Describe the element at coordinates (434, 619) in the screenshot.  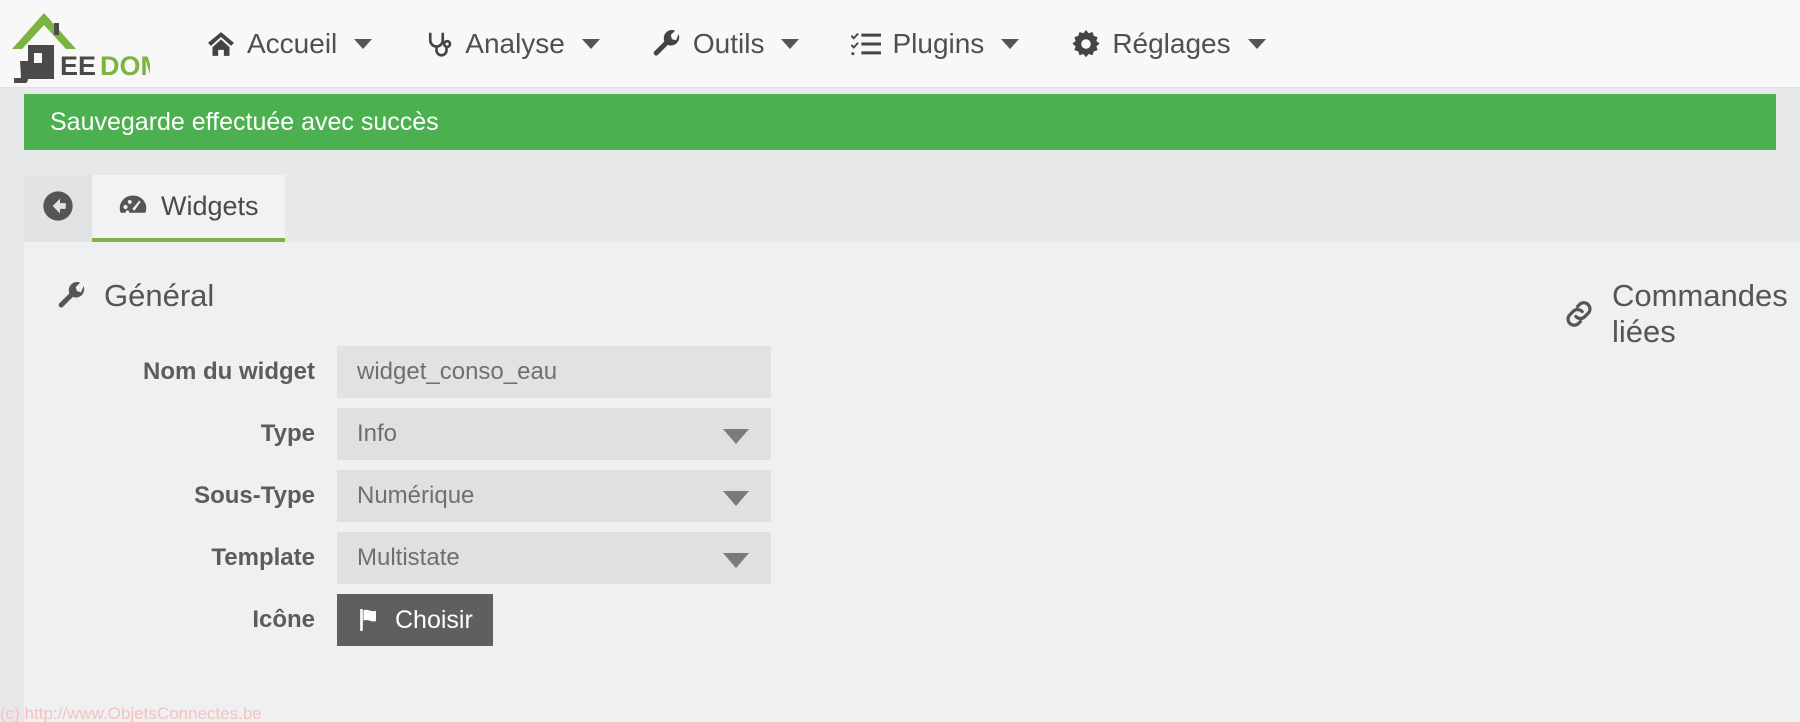
I see `choisir-label: Choisir` at that location.